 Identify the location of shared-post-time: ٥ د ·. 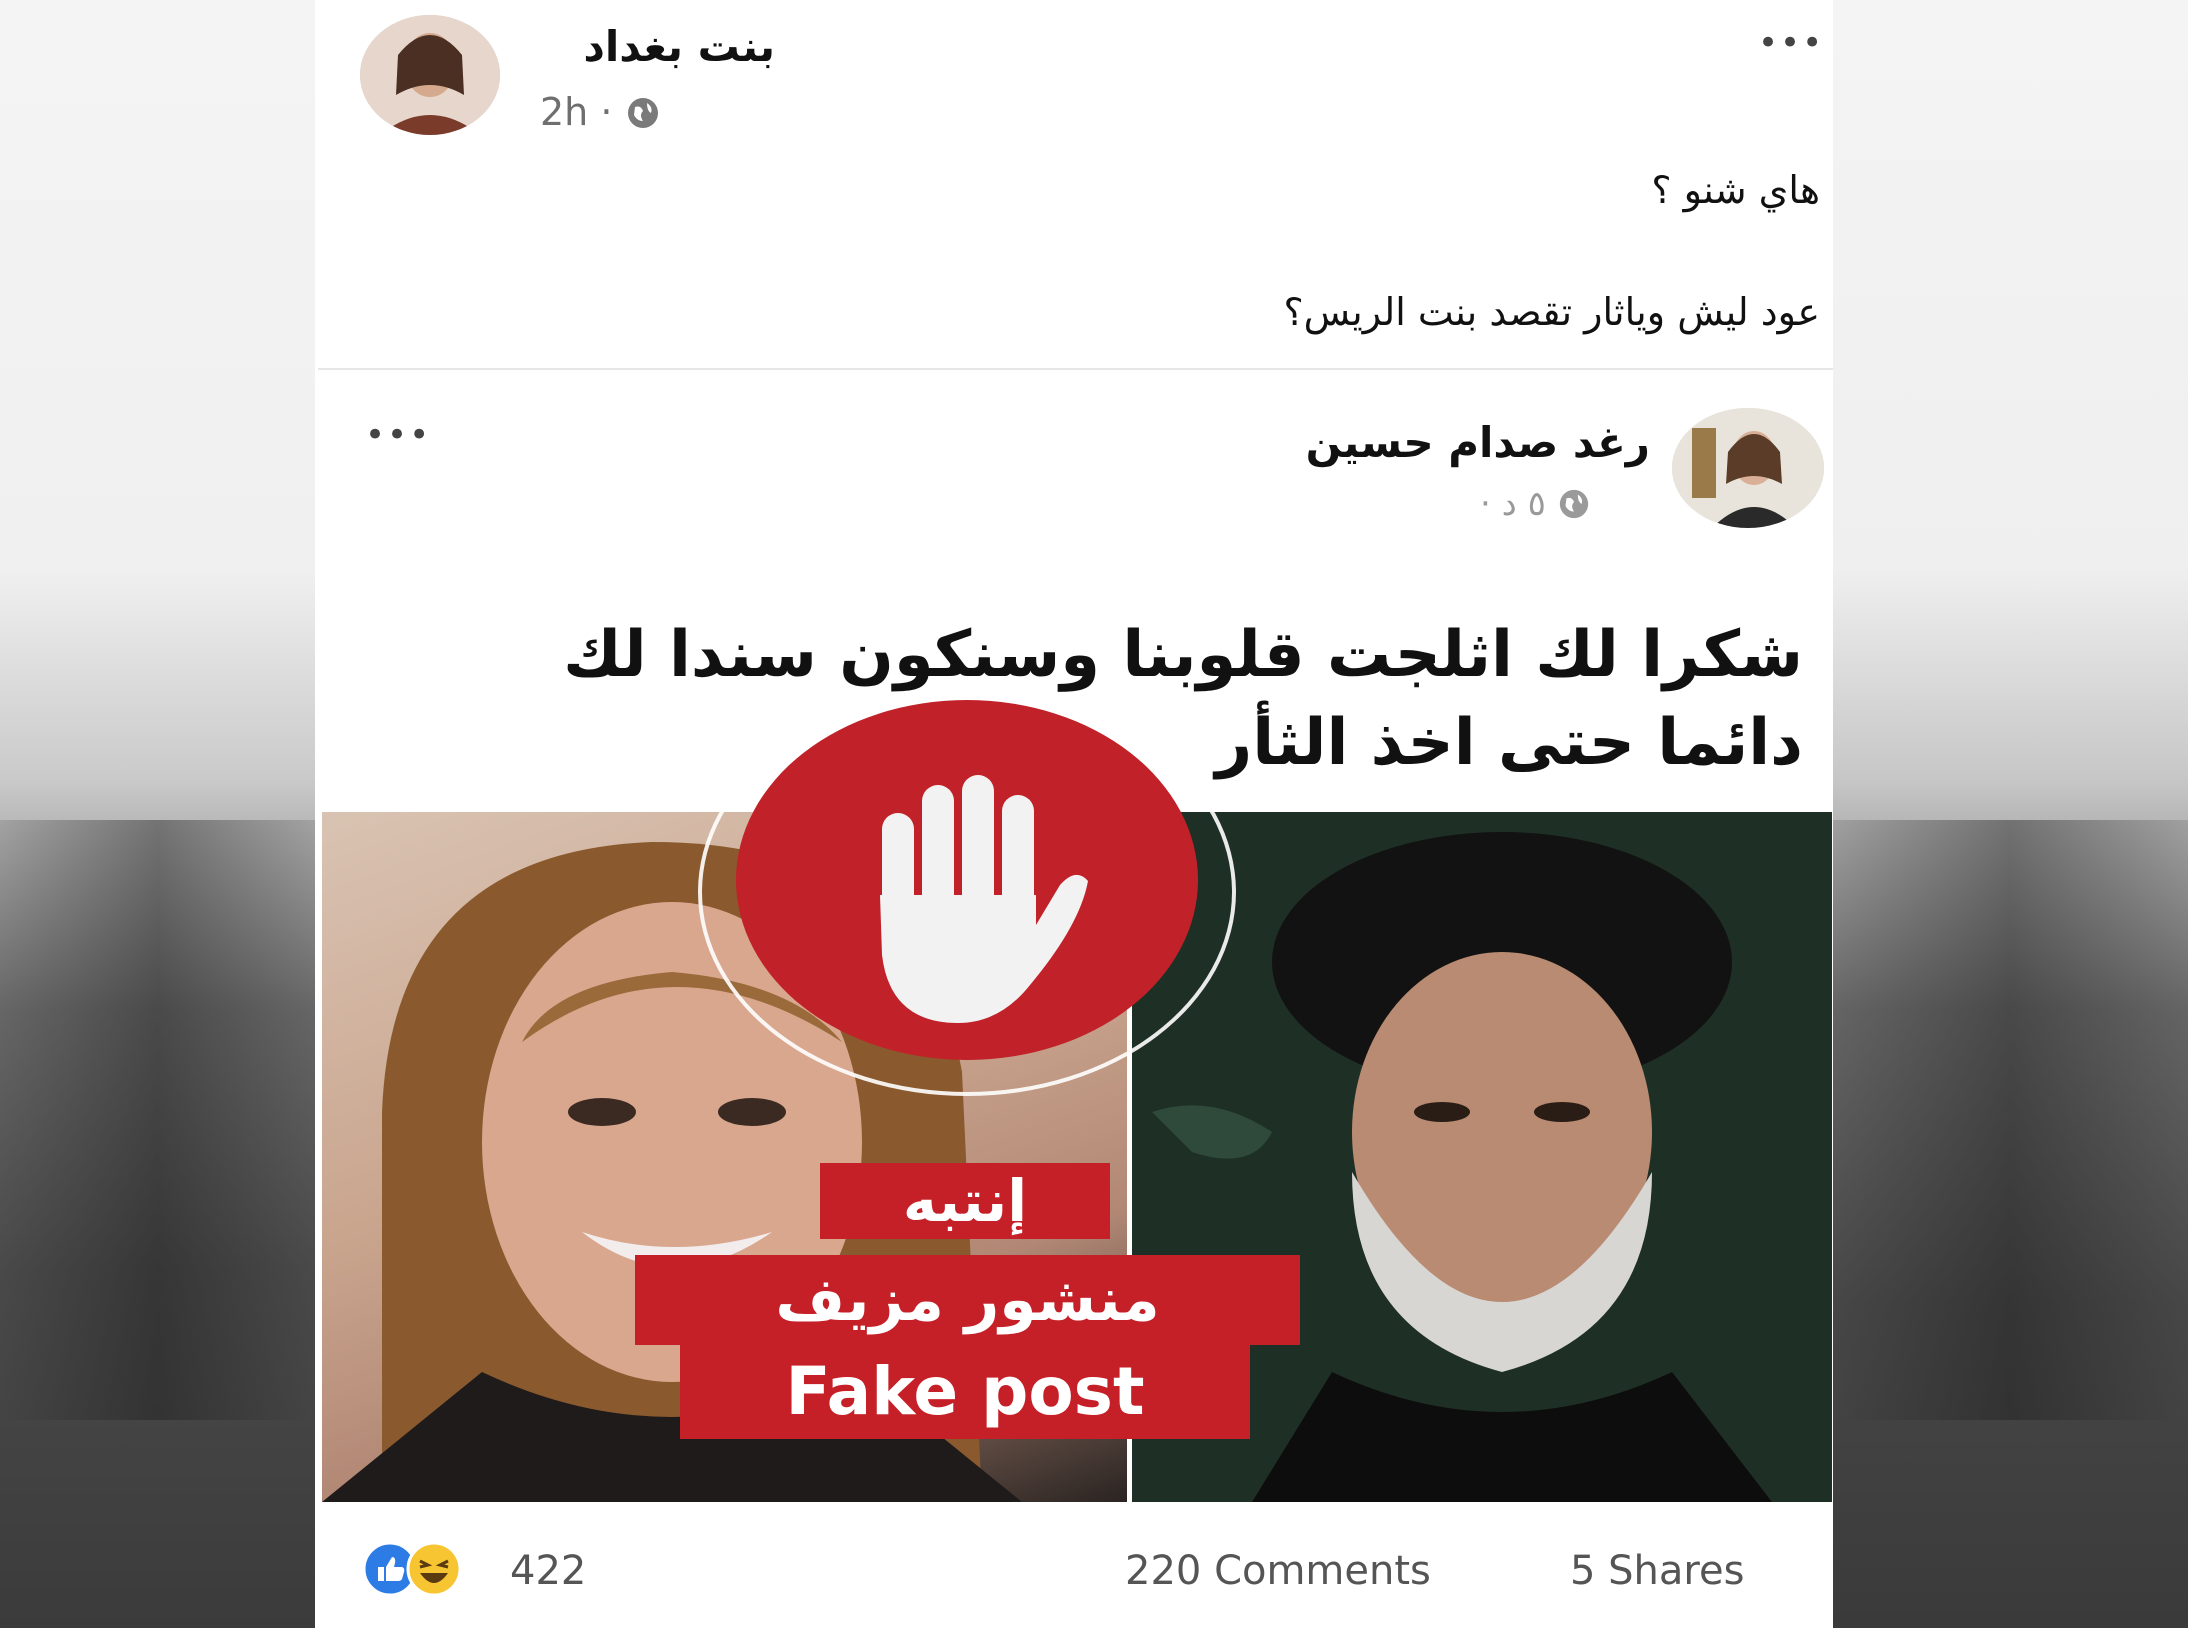
(1535, 504).